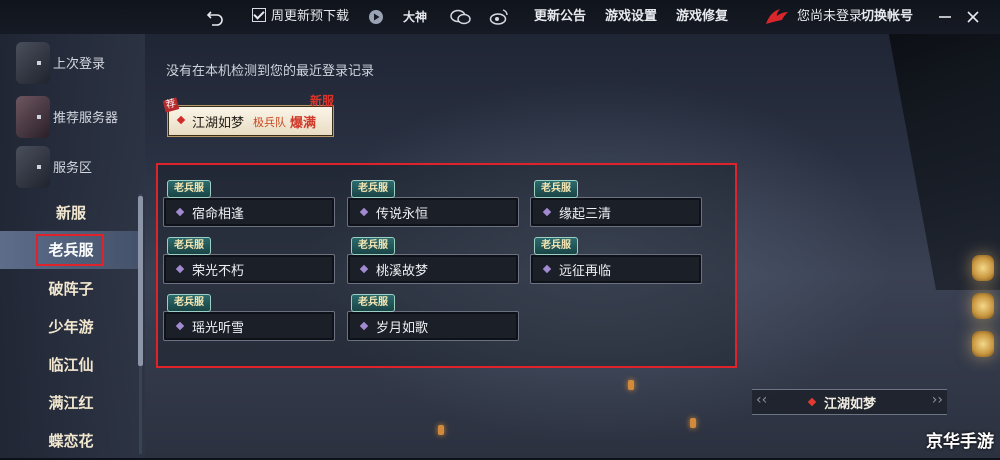  Describe the element at coordinates (702, 17) in the screenshot. I see `game-repair-link: 游戏修复` at that location.